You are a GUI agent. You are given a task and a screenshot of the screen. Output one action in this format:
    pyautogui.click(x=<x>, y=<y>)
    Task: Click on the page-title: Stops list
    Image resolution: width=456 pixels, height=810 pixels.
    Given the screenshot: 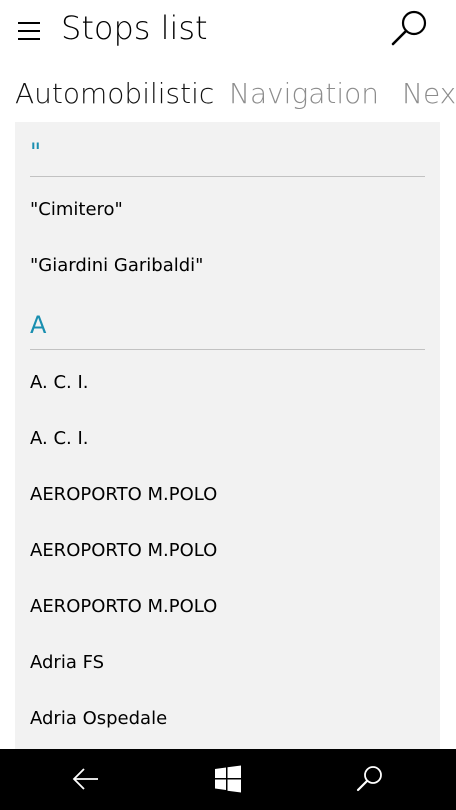 What is the action you would take?
    pyautogui.click(x=134, y=28)
    